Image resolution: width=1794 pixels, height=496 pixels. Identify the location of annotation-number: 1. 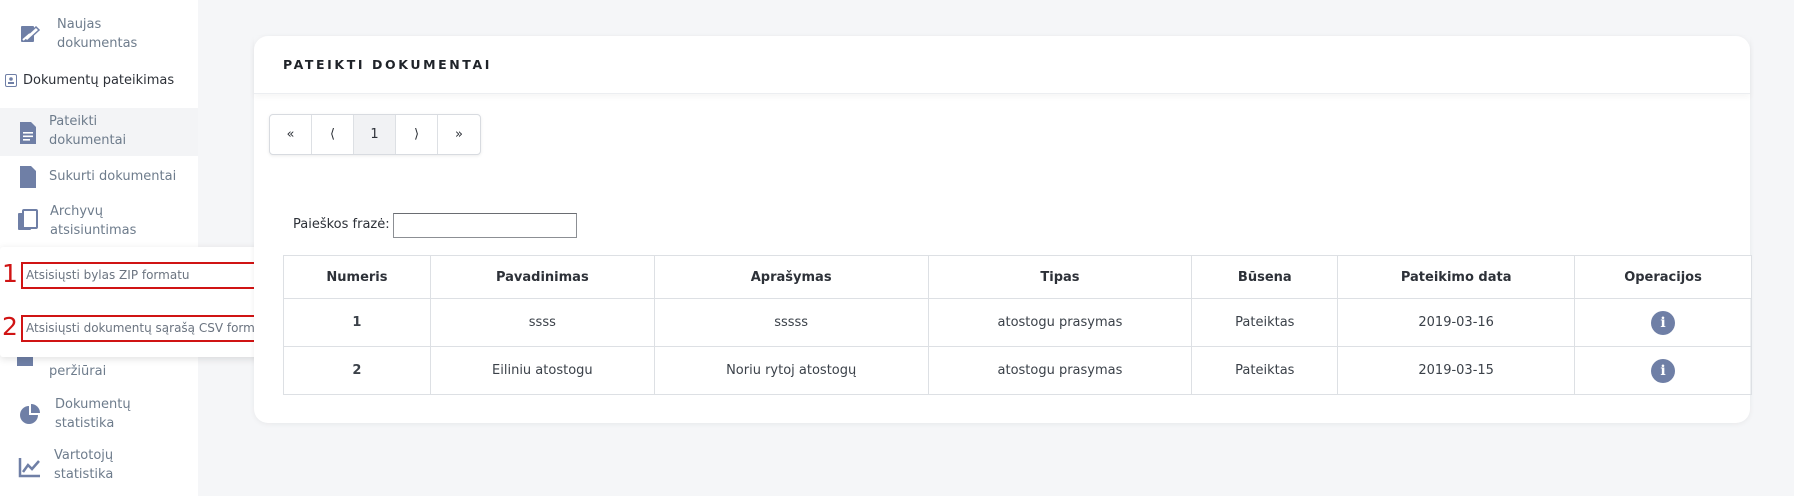
(10, 273).